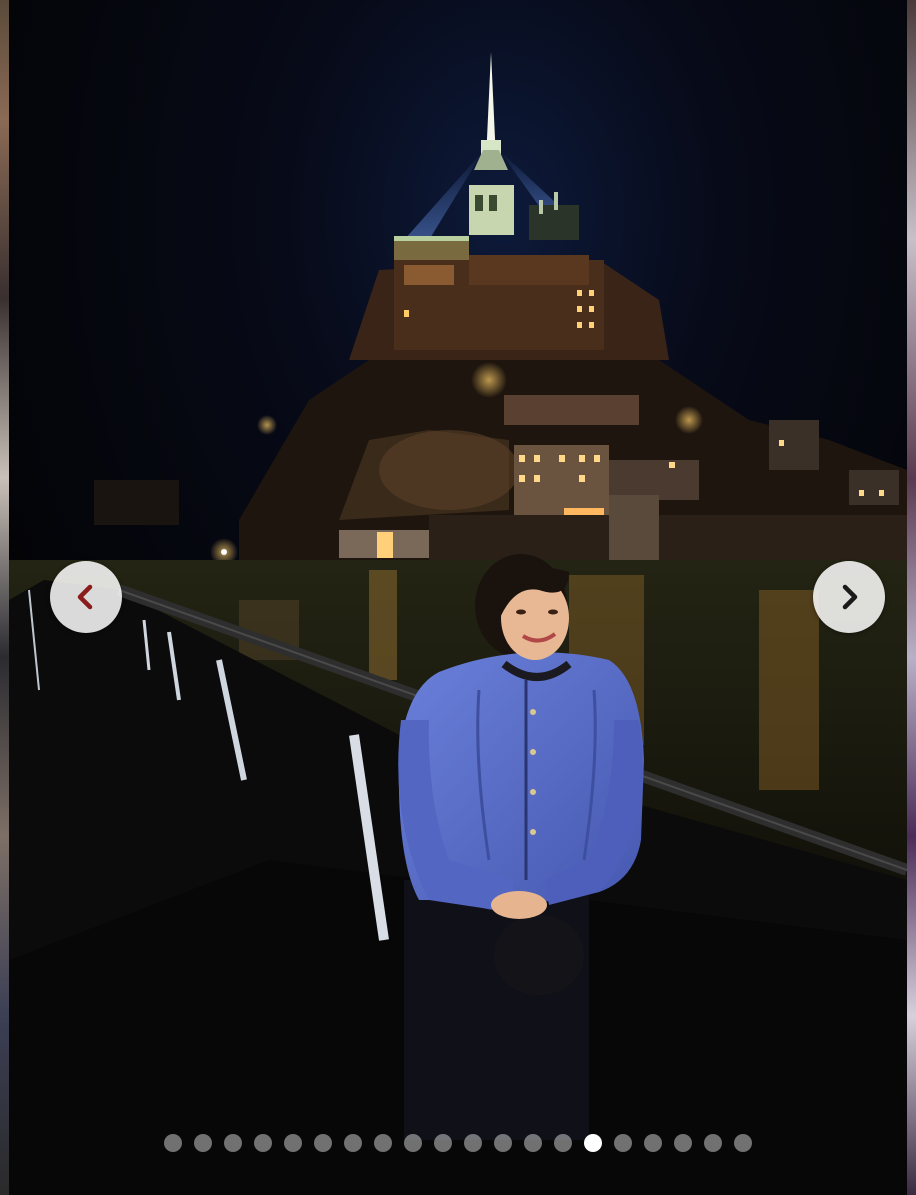  What do you see at coordinates (593, 1143) in the screenshot?
I see `slide-dot-active` at bounding box center [593, 1143].